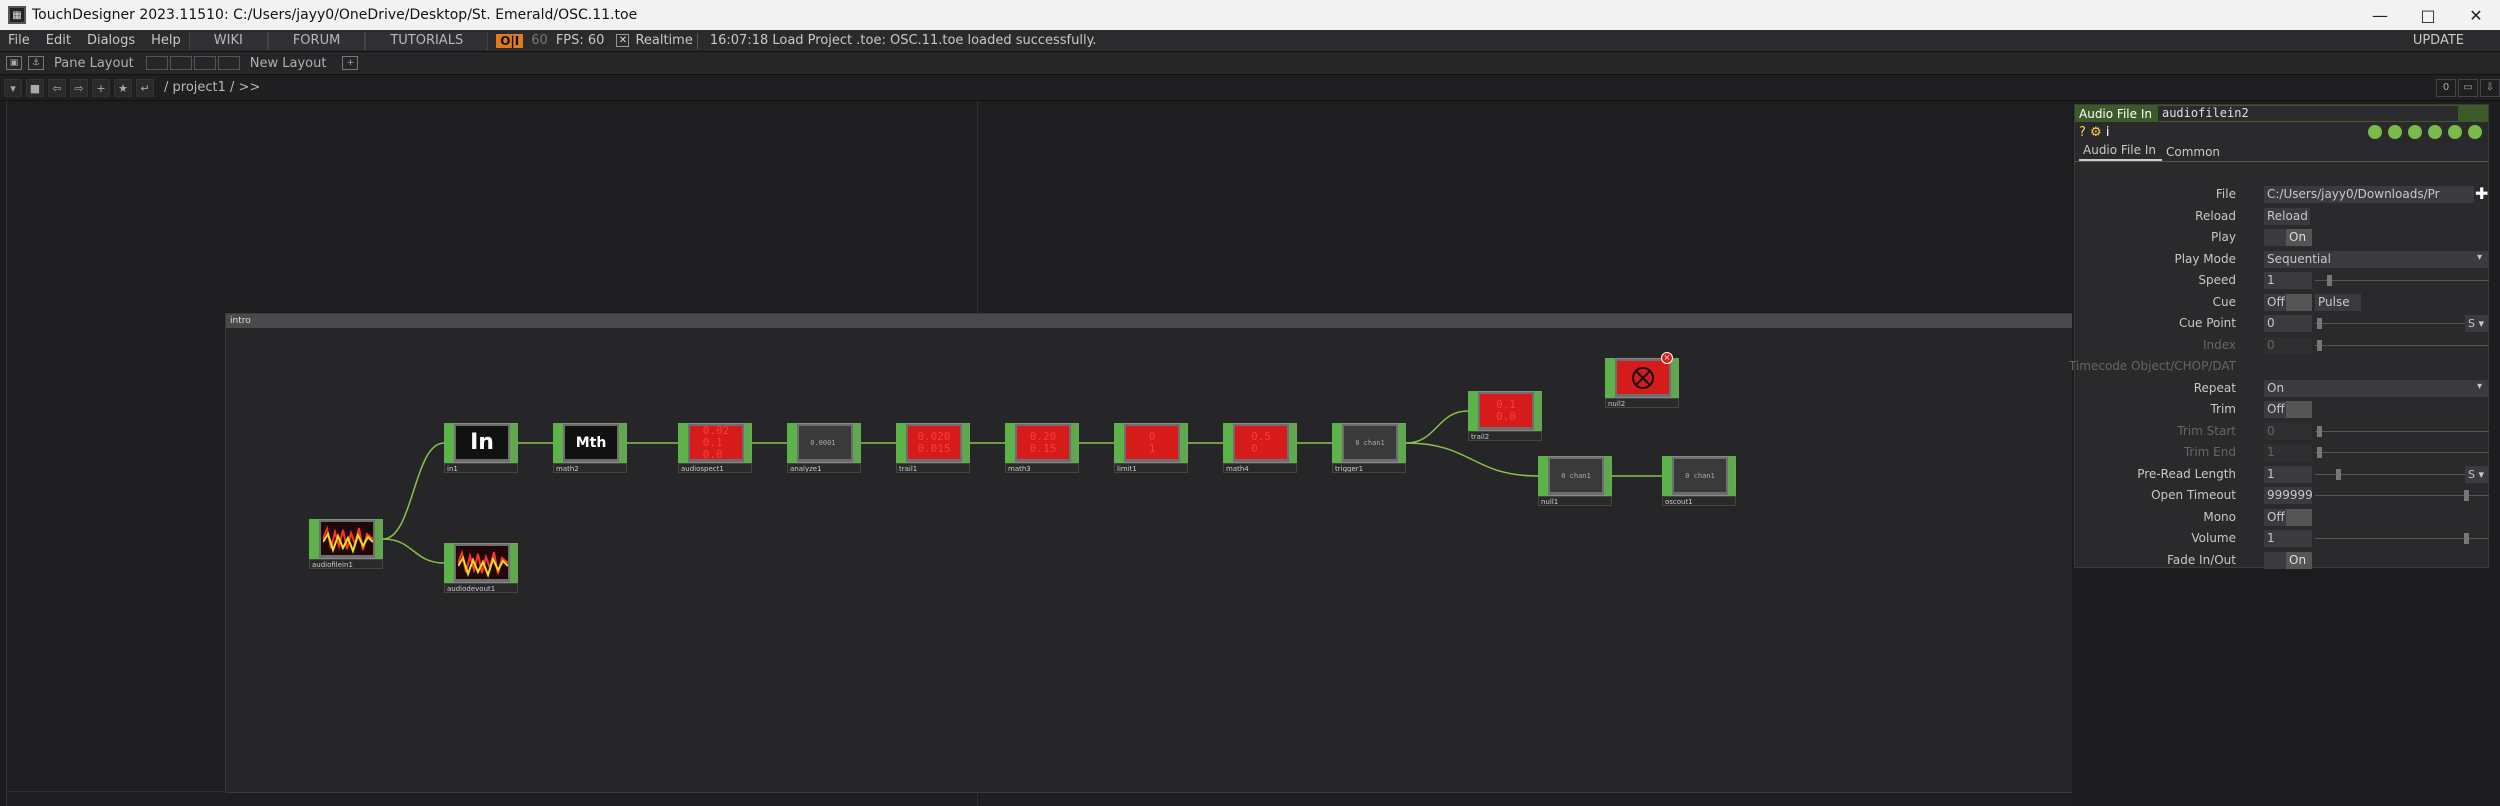  Describe the element at coordinates (1042, 448) in the screenshot. I see `node-math3: 0.20 0.15 math3` at that location.